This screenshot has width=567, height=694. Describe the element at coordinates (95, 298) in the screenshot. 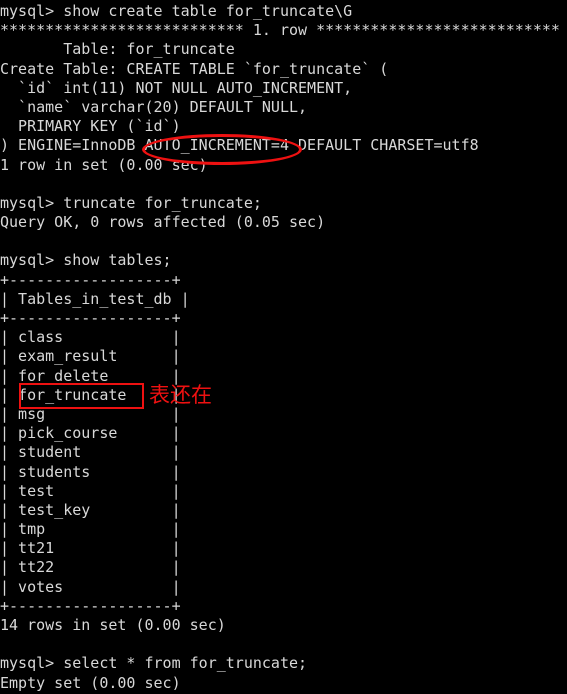

I see `terminal-line: | Tables_in_test_db |` at that location.